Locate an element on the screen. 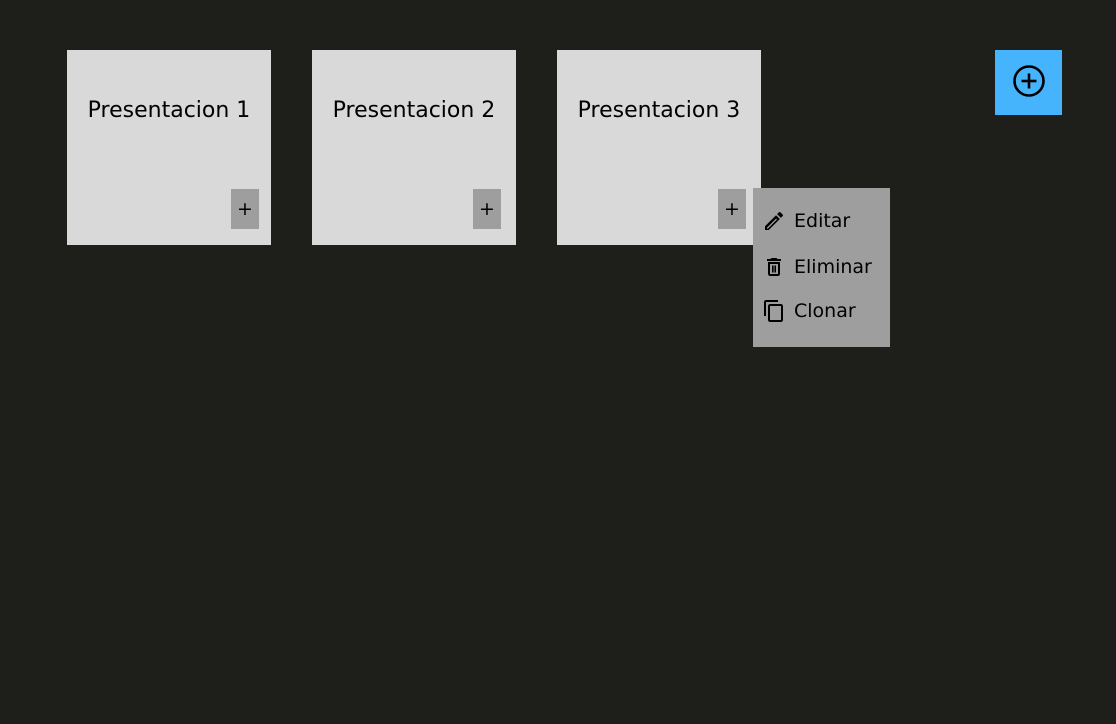  card-title: Presentacion 2 is located at coordinates (414, 110).